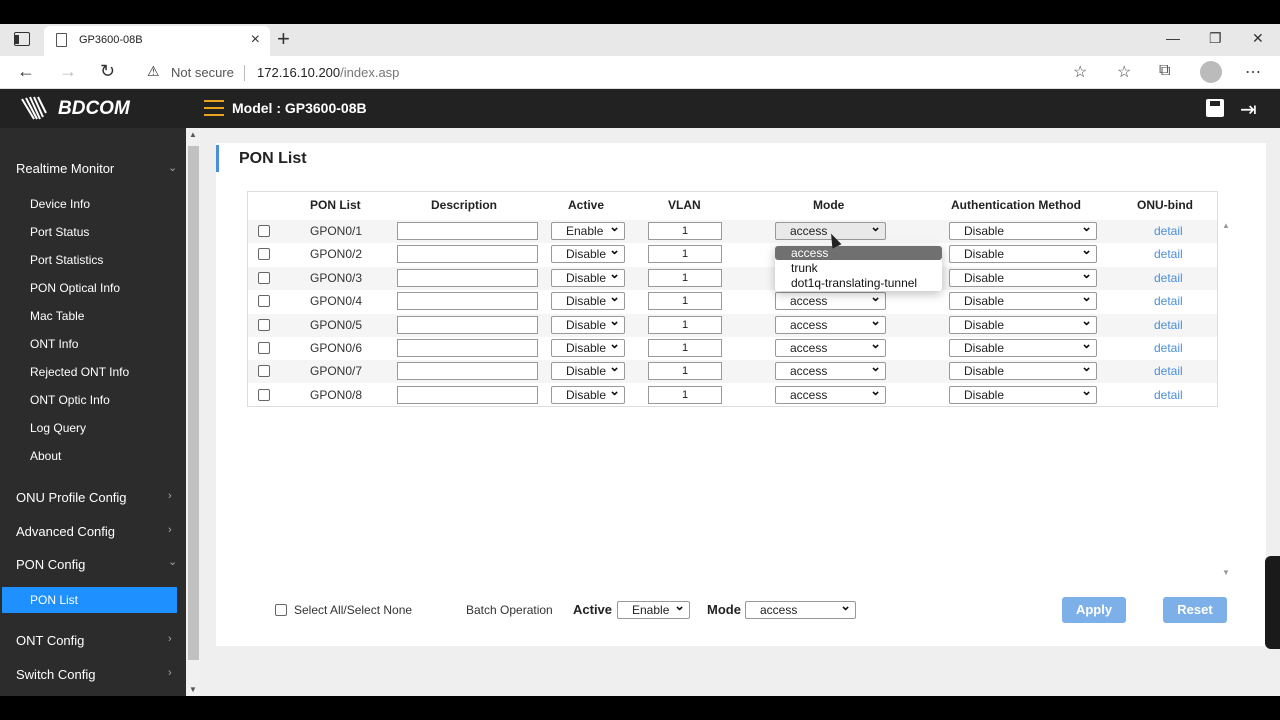  I want to click on profile-avatar, so click(1211, 72).